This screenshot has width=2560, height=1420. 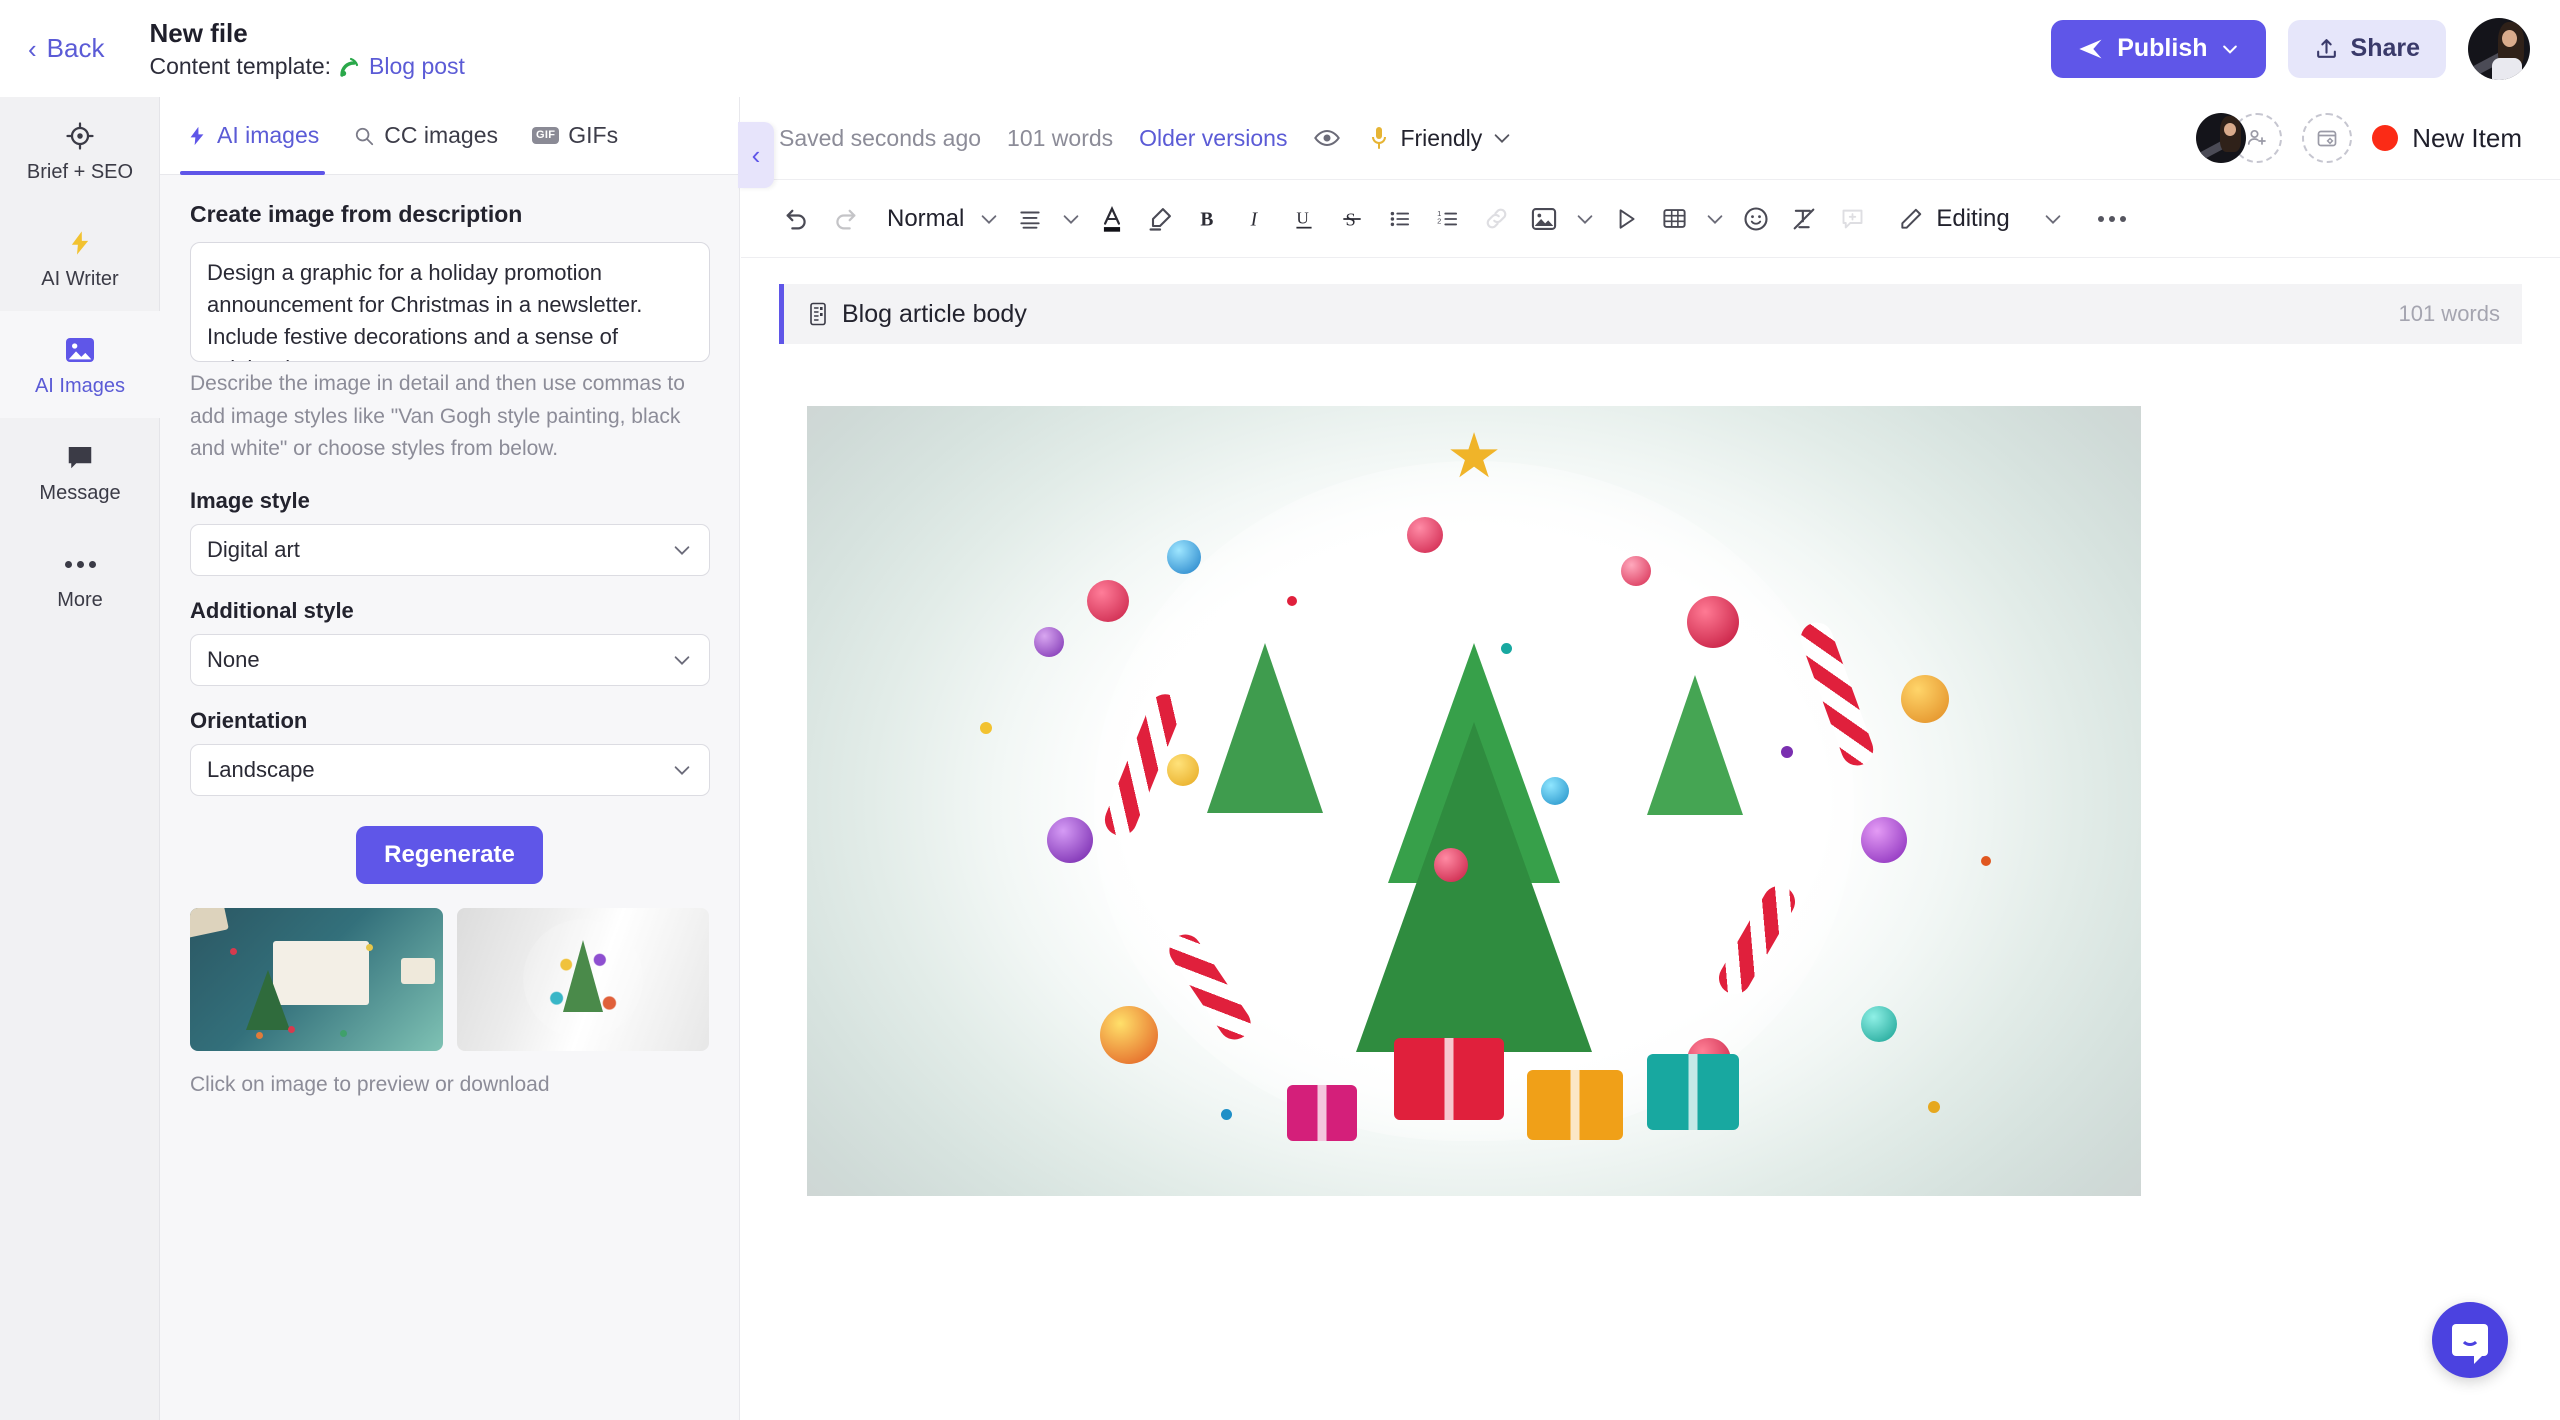 I want to click on new-item-button: New Item, so click(x=2447, y=138).